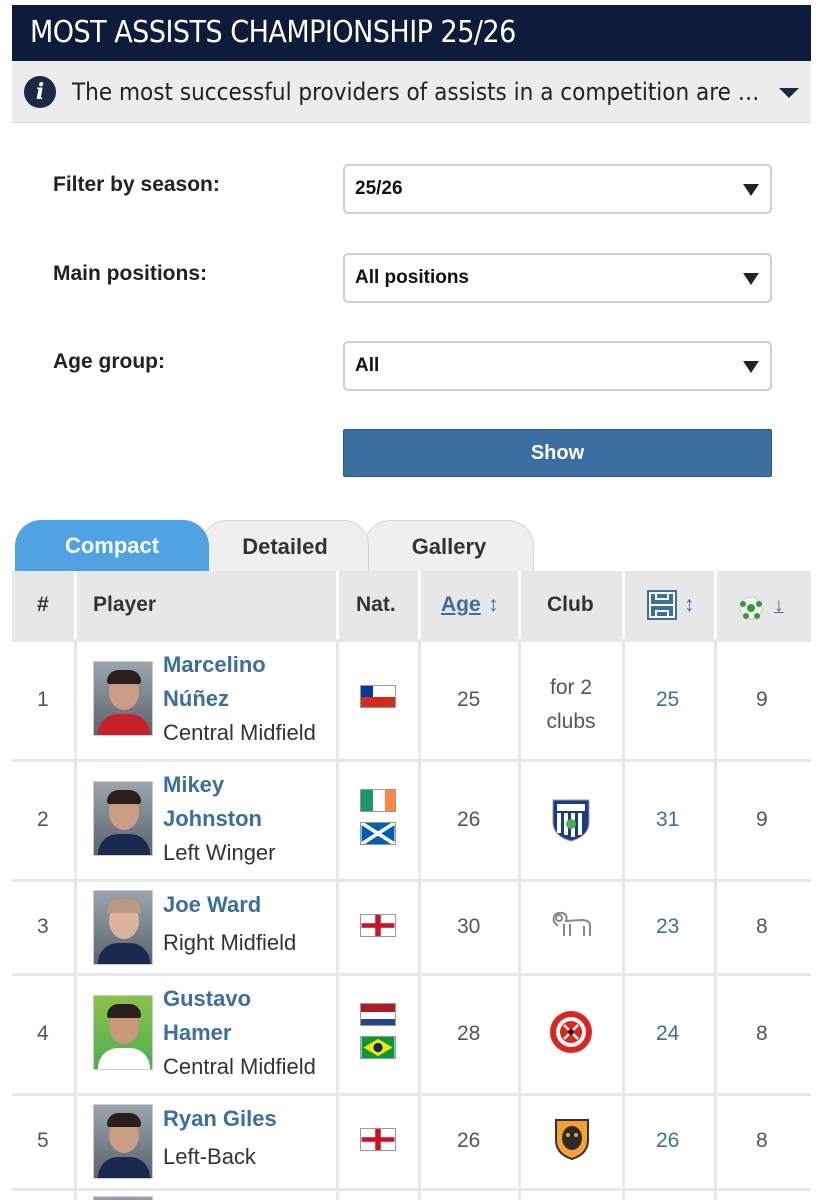 This screenshot has height=1200, width=823. What do you see at coordinates (570, 604) in the screenshot?
I see `header-club: Club` at bounding box center [570, 604].